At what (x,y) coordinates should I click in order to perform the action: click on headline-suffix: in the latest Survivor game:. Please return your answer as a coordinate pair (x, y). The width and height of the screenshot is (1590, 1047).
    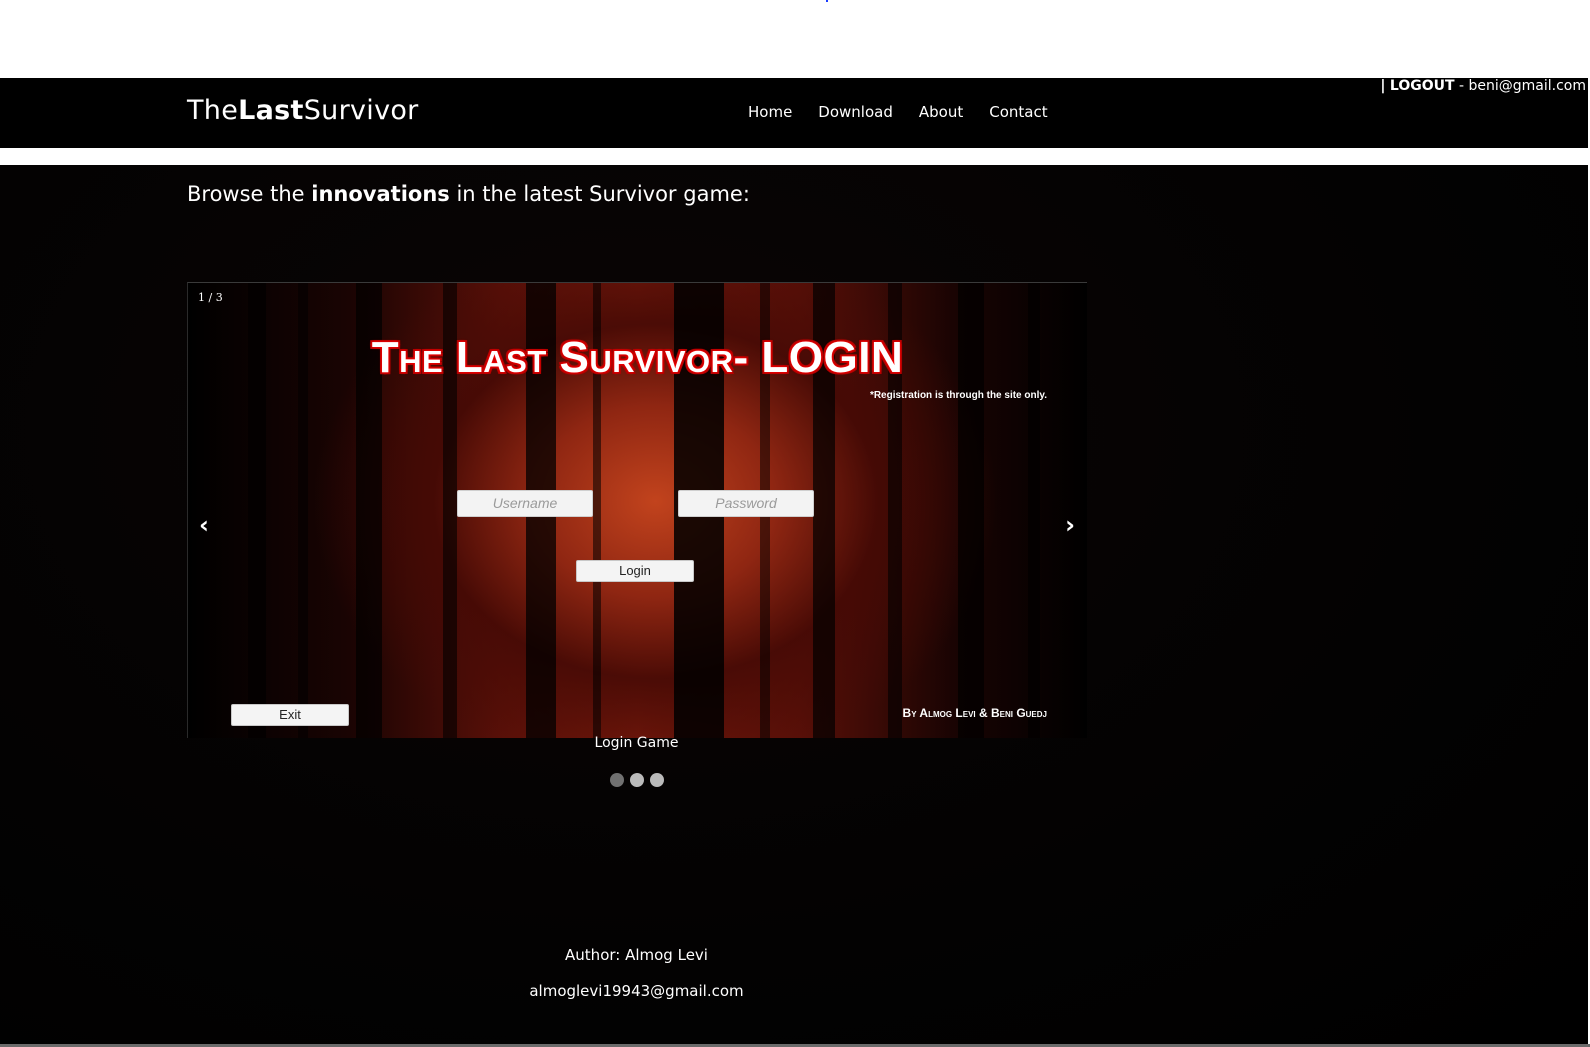
    Looking at the image, I should click on (599, 194).